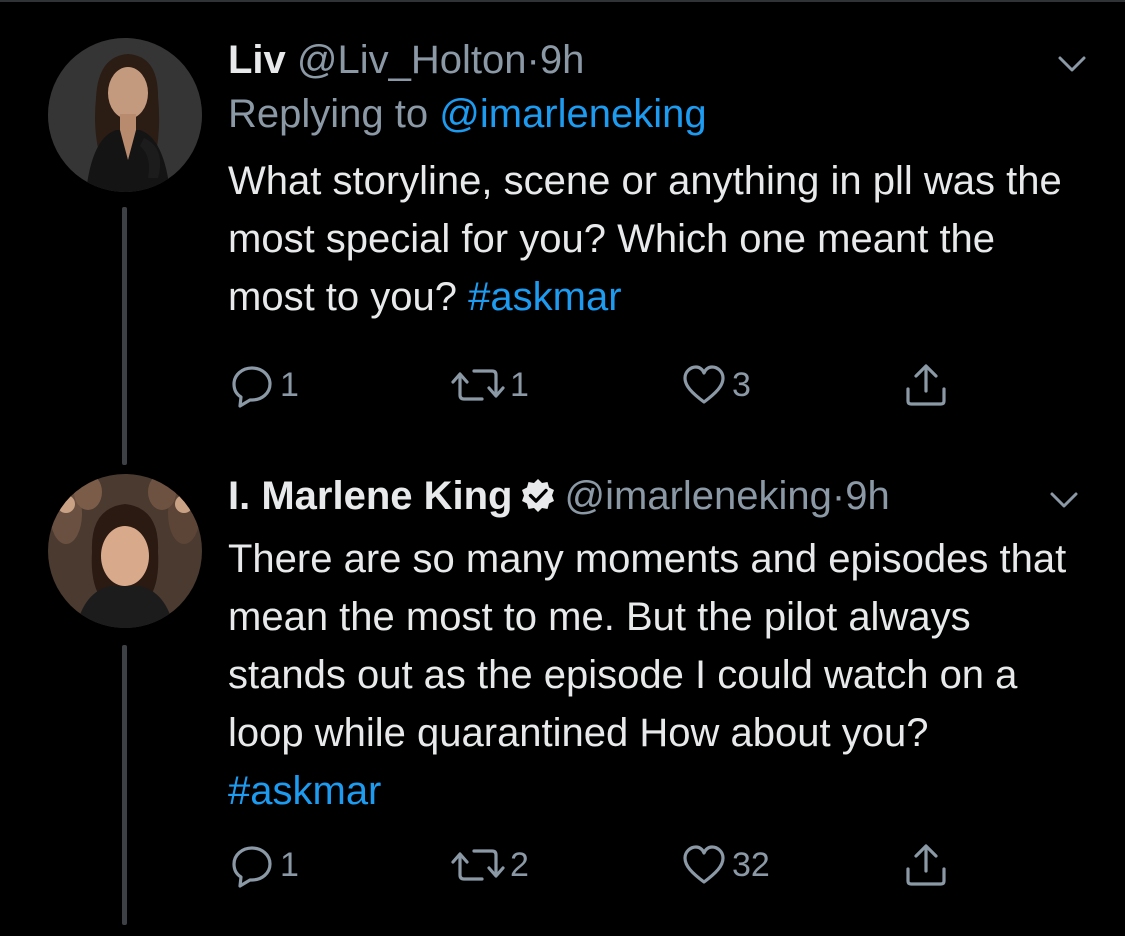 The image size is (1125, 936). I want to click on replying-to-prefix: Replying to, so click(328, 114).